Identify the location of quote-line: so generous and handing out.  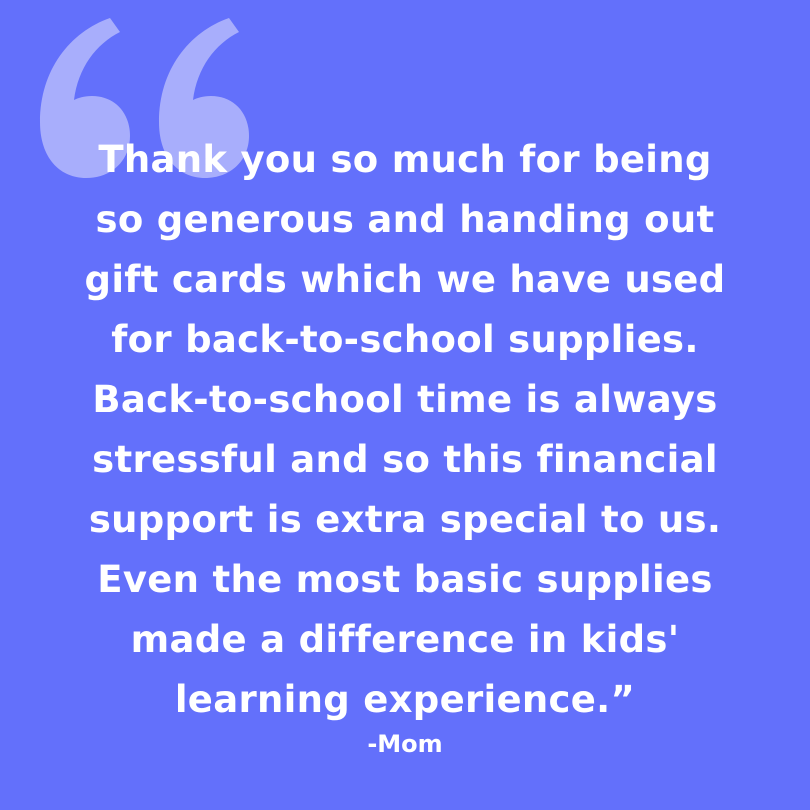
(405, 219).